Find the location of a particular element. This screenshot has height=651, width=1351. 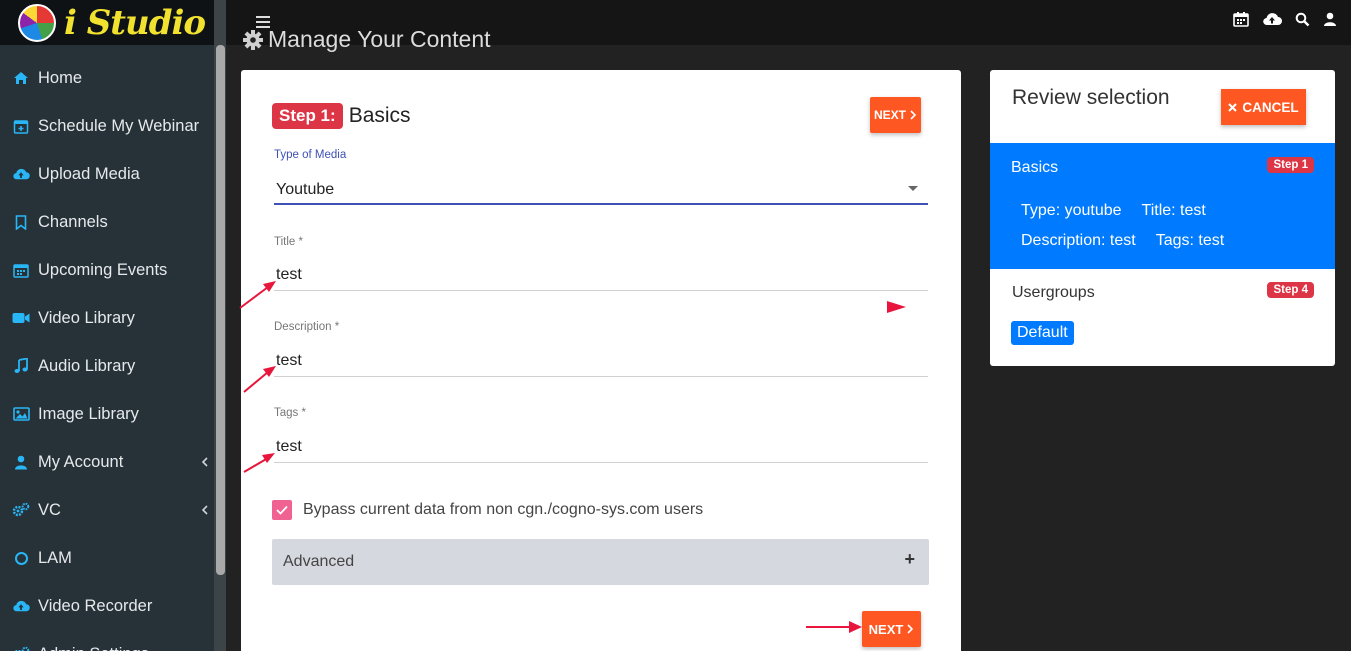

advanced-label: Advanced is located at coordinates (319, 561).